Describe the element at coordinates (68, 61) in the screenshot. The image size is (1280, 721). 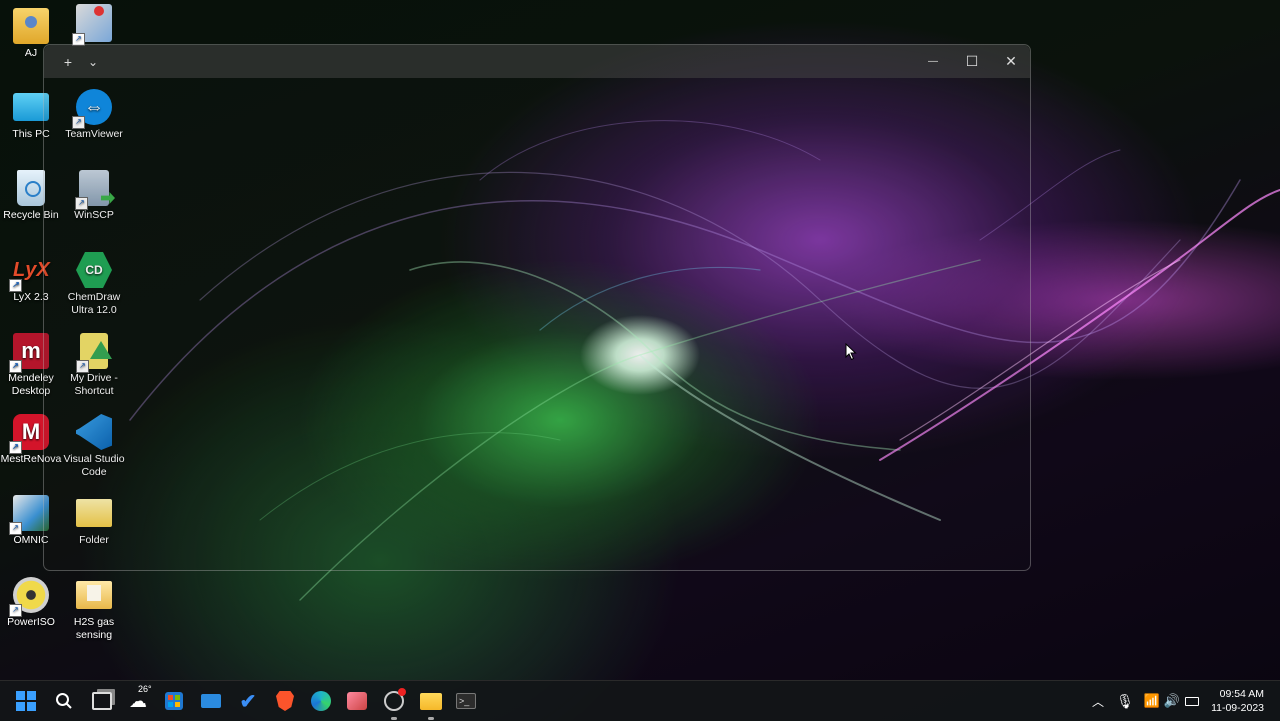
I see `plus-icon: +` at that location.